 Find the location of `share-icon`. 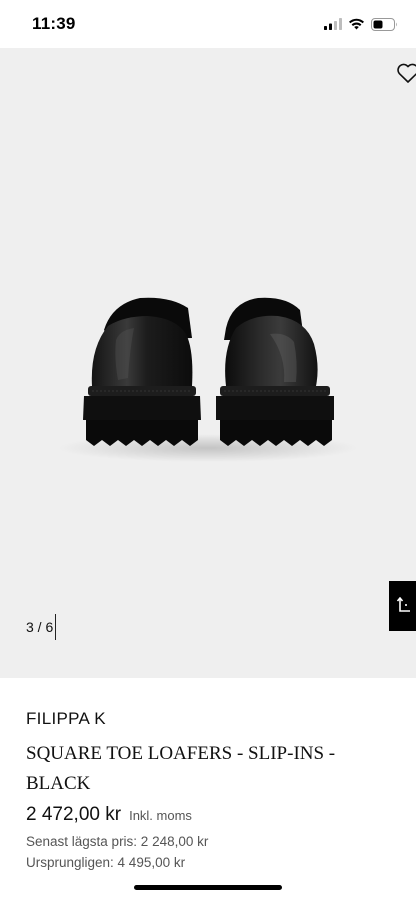

share-icon is located at coordinates (403, 604).